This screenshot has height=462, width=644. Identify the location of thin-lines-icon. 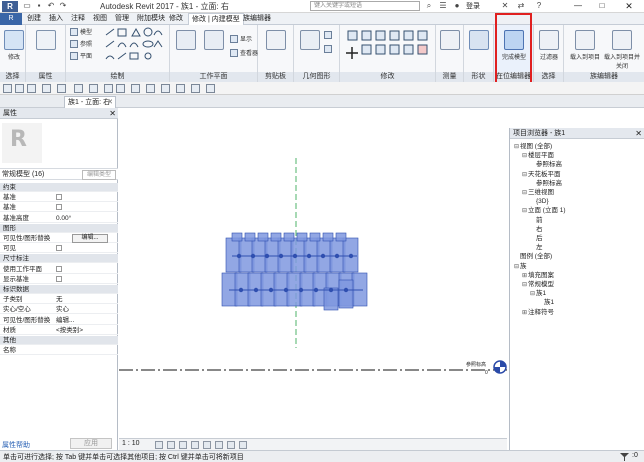
(165, 88).